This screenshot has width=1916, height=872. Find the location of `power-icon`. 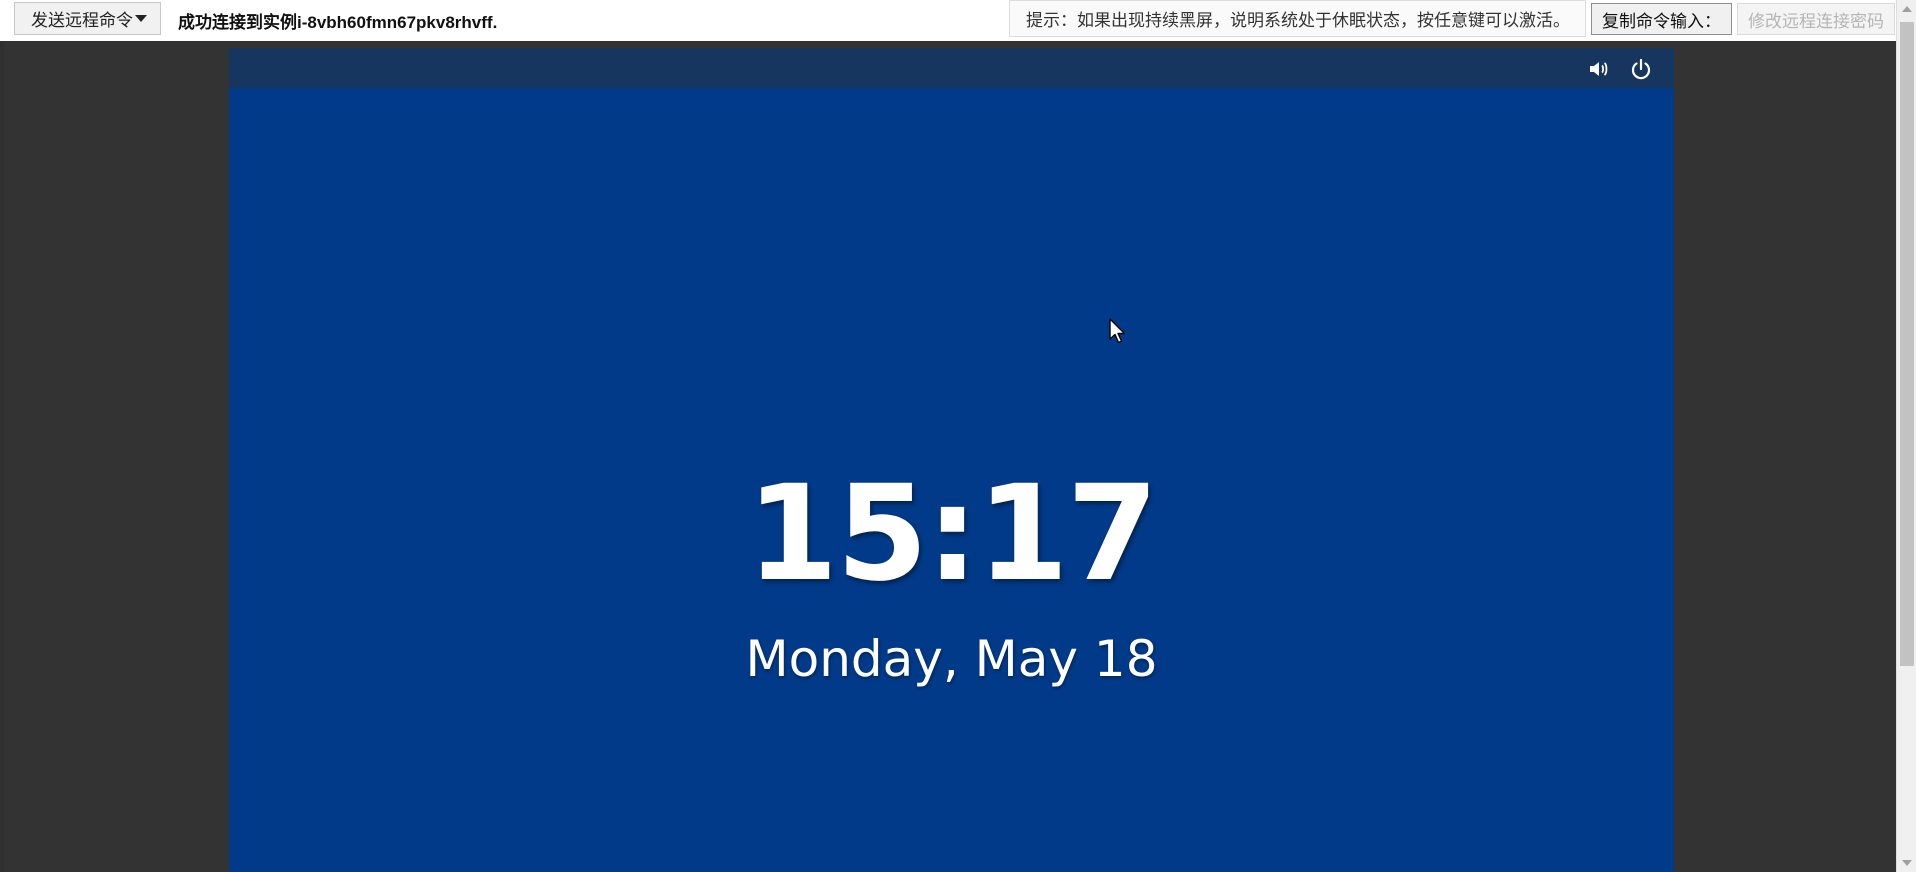

power-icon is located at coordinates (1641, 69).